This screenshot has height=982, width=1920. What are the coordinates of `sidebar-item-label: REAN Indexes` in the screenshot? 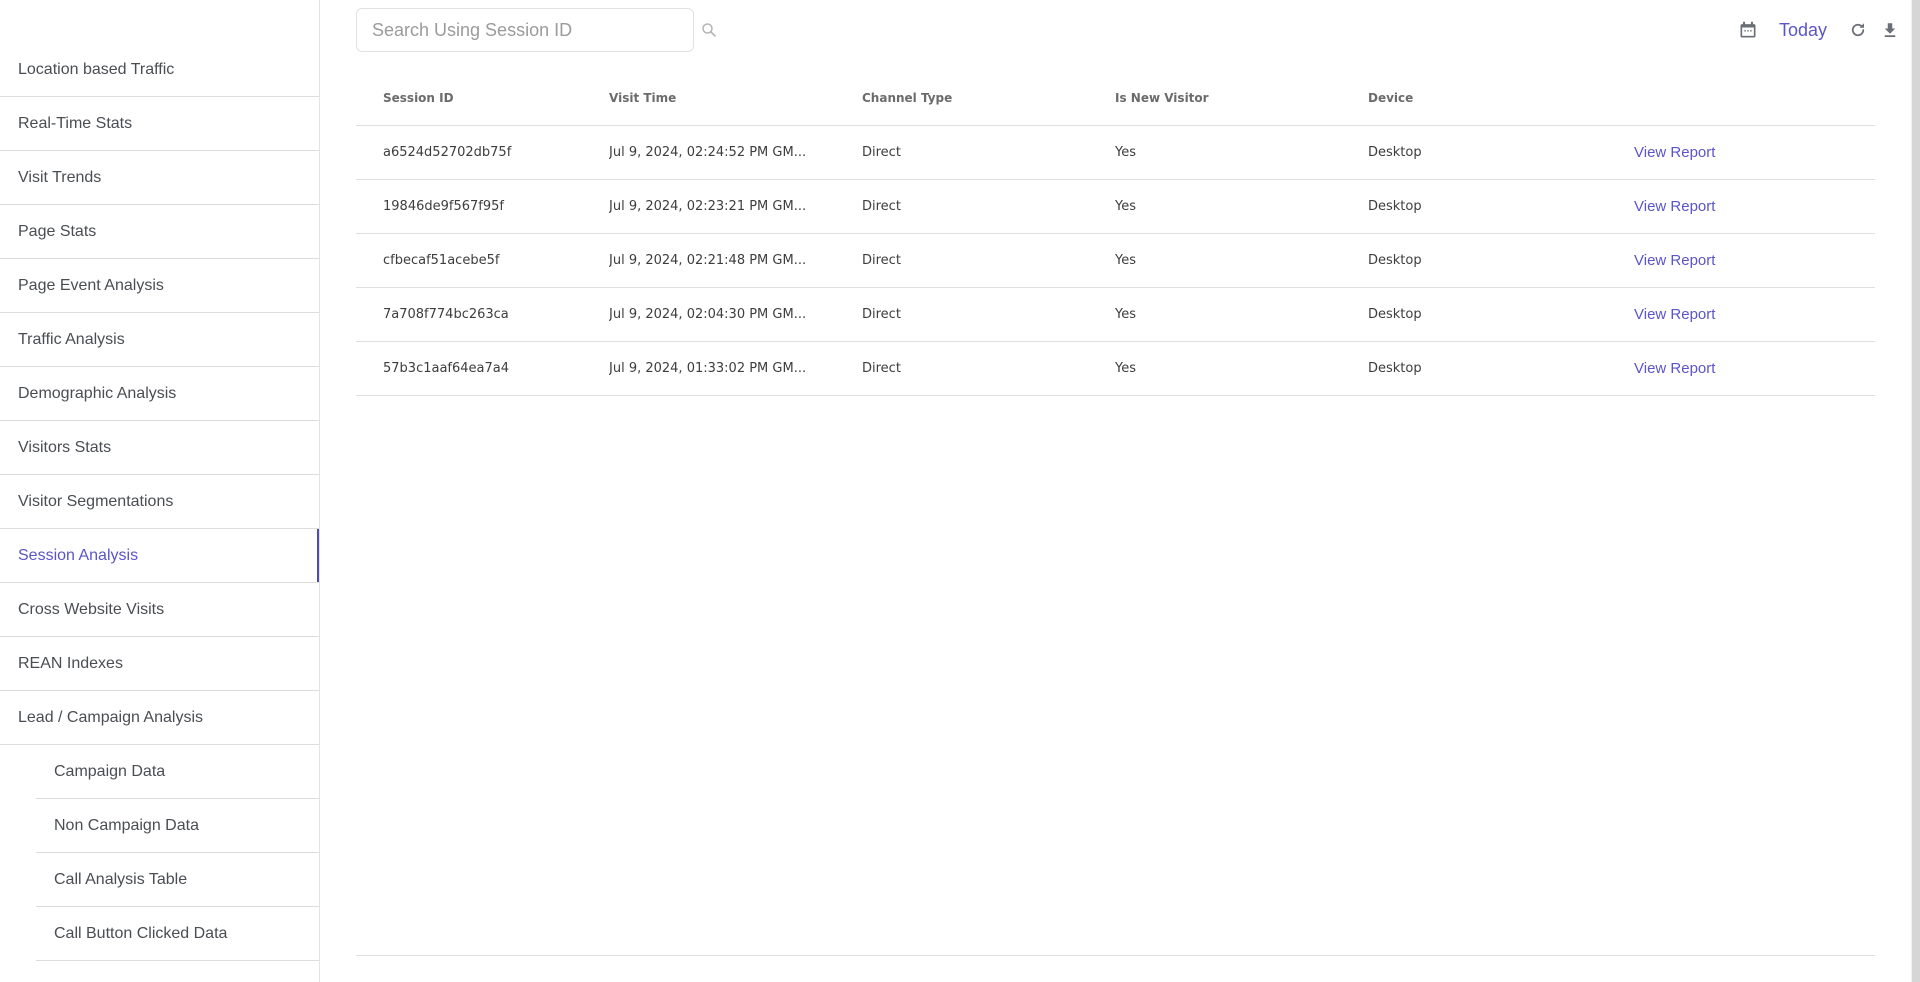 It's located at (70, 663).